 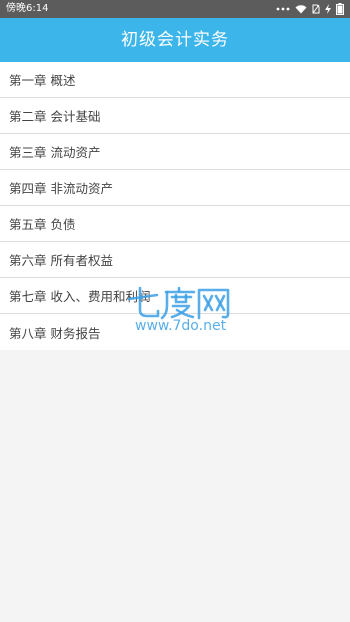 What do you see at coordinates (310, 9) in the screenshot?
I see `status-icons` at bounding box center [310, 9].